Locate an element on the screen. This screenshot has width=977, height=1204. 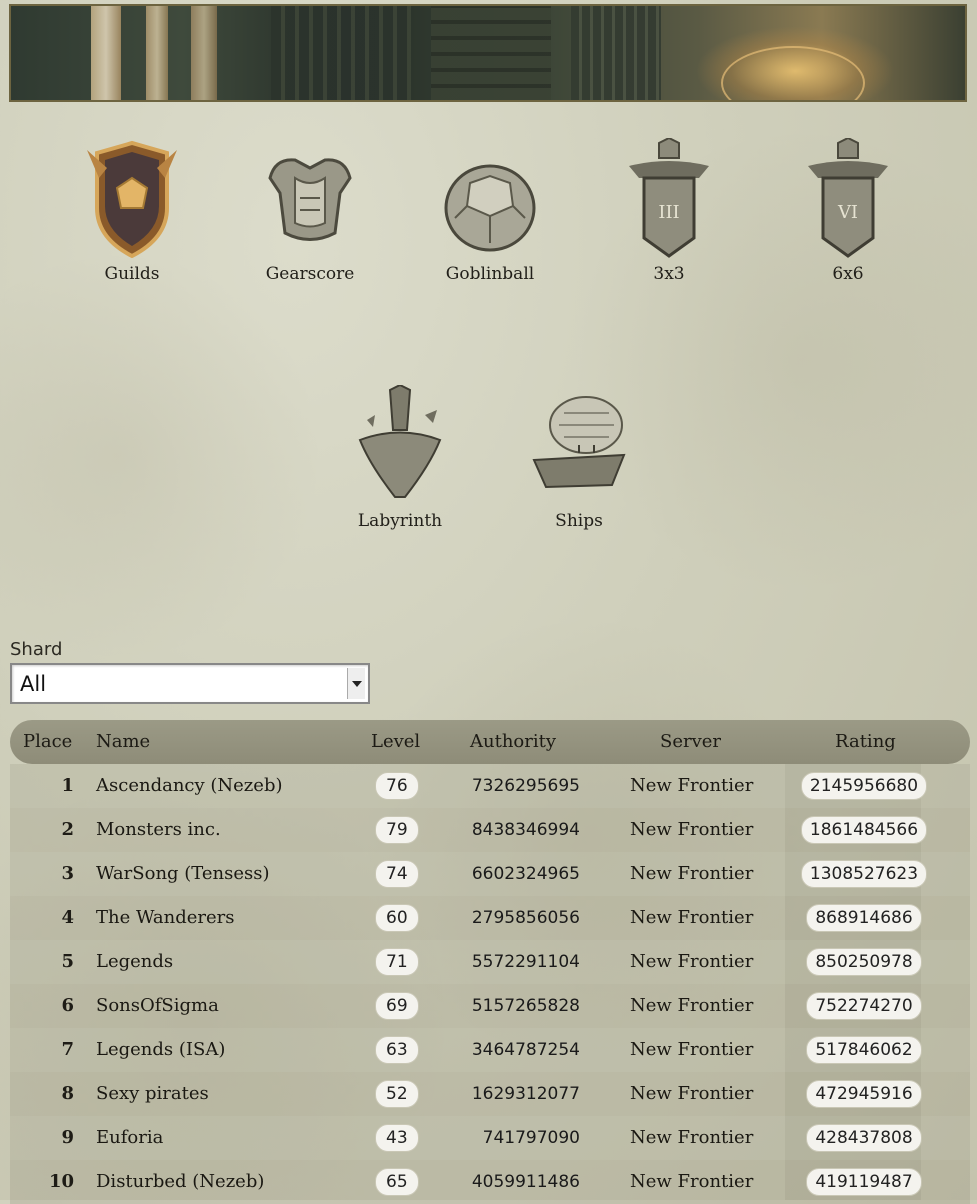
row-rating: 419119487 is located at coordinates (864, 1182).